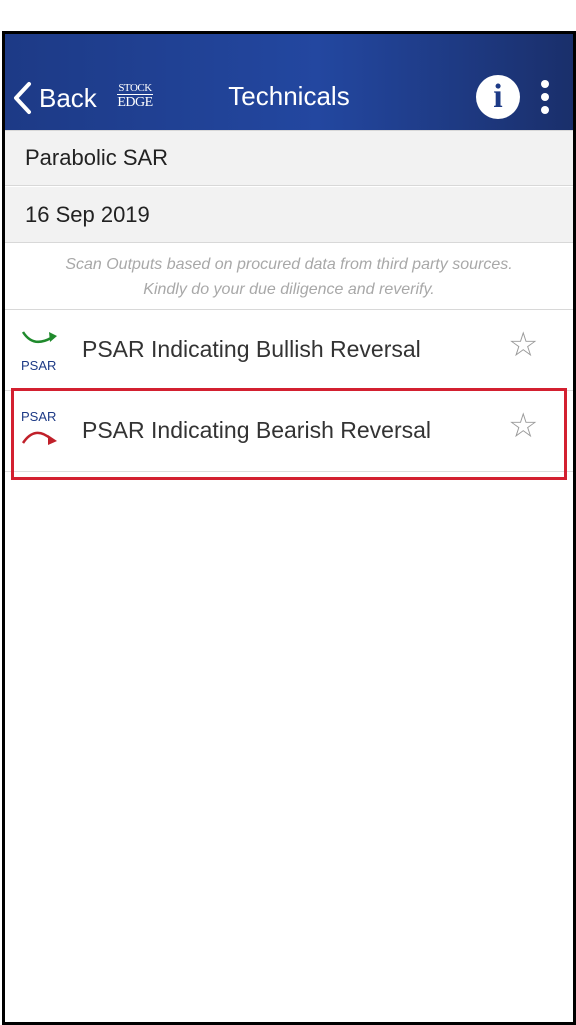 The image size is (576, 1025). I want to click on psar-bullish-icon: PSAR, so click(39, 352).